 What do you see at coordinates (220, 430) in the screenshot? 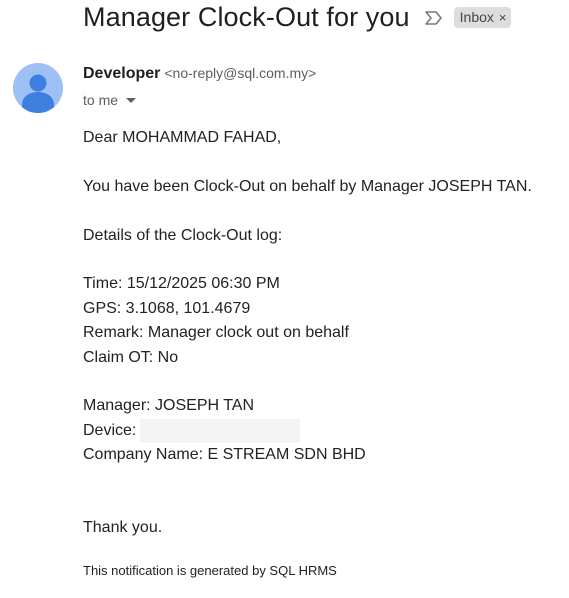
I see `redacted-device-value` at bounding box center [220, 430].